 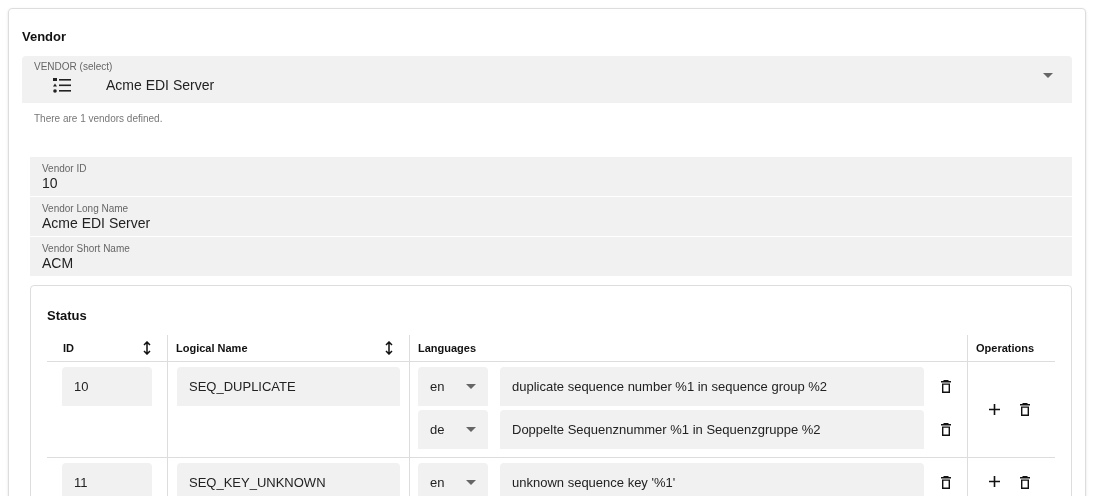 What do you see at coordinates (453, 429) in the screenshot?
I see `language-select: de` at bounding box center [453, 429].